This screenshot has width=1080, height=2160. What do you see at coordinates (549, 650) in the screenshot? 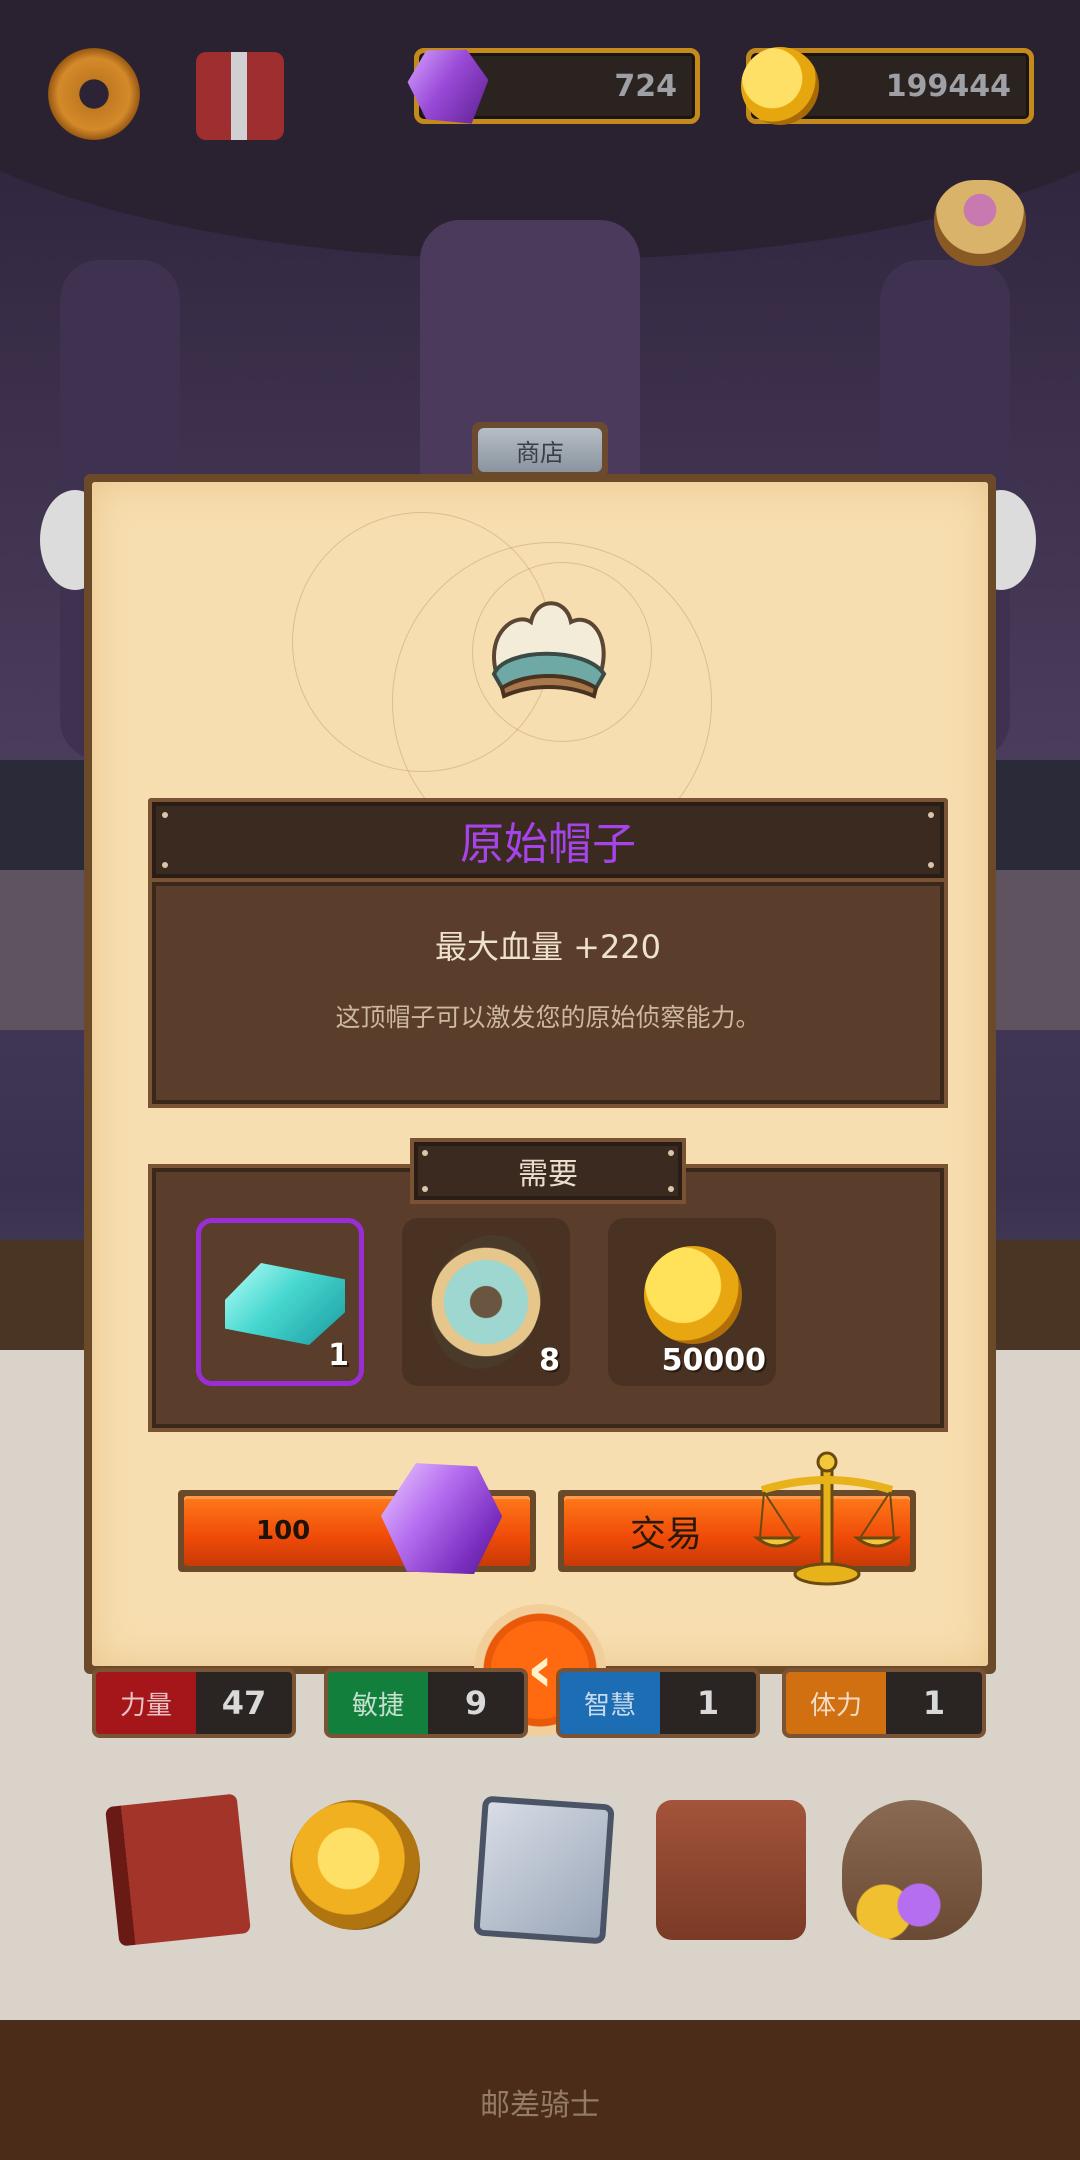
I see `primitive-hat-icon` at bounding box center [549, 650].